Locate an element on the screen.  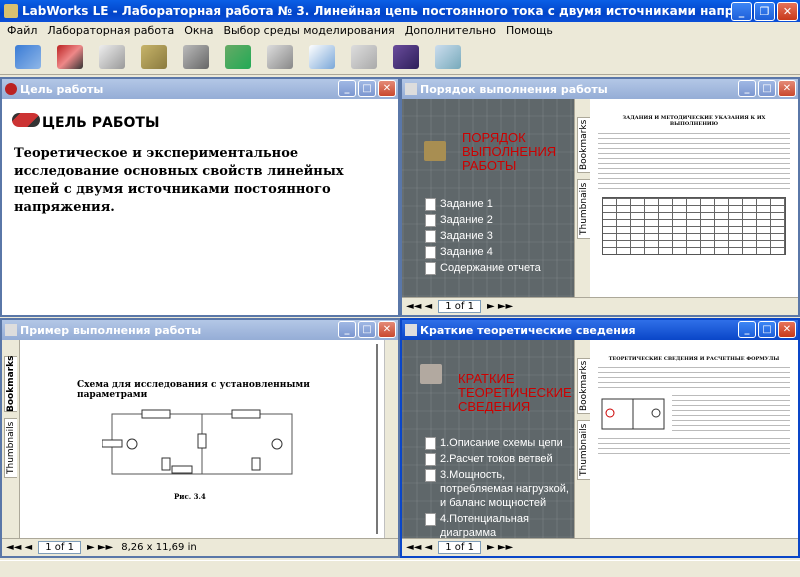
notepad-button is located at coordinates (322, 57).